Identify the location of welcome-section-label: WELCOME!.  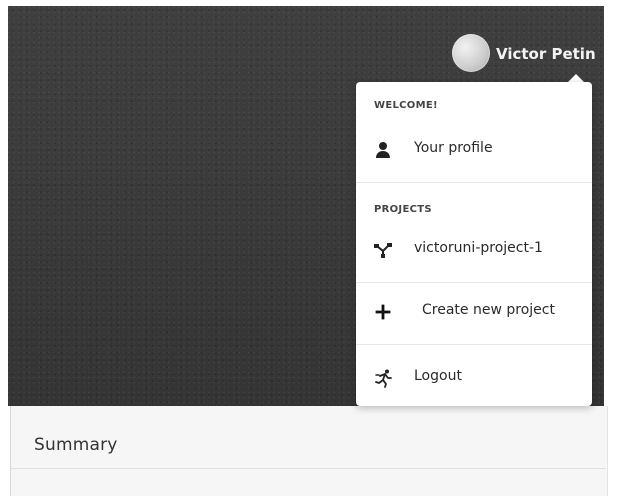
(406, 105).